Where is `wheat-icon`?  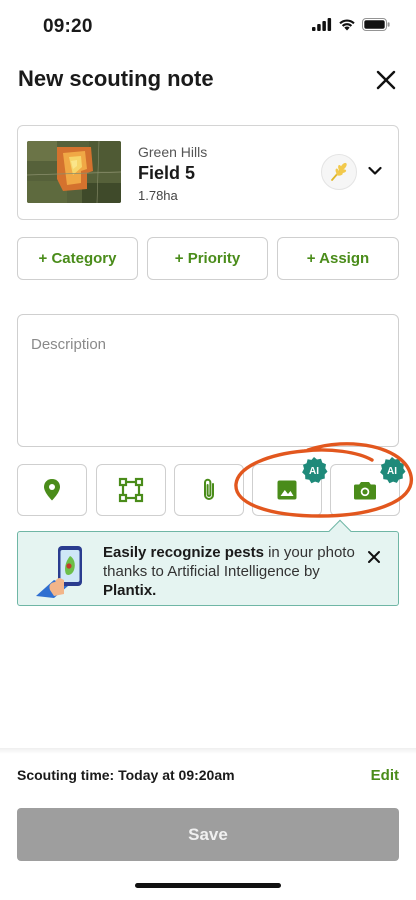
wheat-icon is located at coordinates (339, 171).